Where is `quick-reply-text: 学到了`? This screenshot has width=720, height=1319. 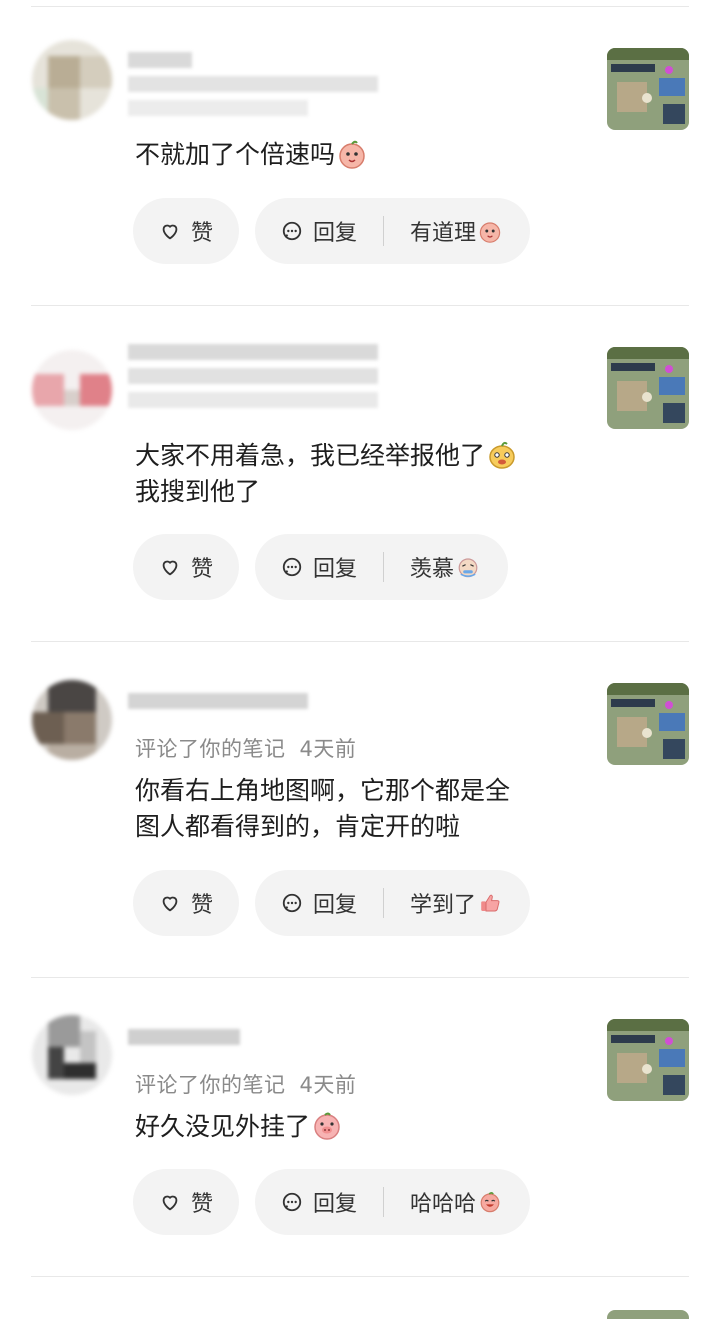 quick-reply-text: 学到了 is located at coordinates (443, 905).